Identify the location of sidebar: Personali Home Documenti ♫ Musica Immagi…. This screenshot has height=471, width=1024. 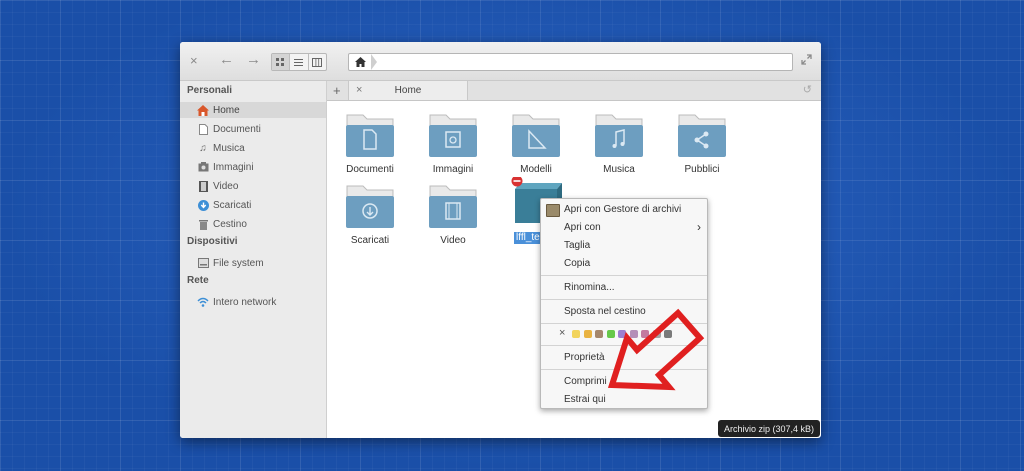
(253, 259).